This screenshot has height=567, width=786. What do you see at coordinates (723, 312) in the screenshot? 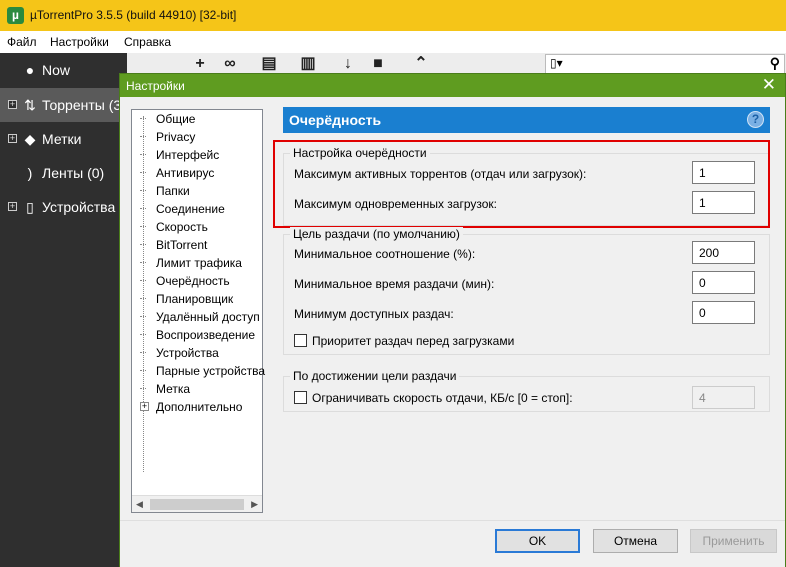
I see `min-seeds-input: 0` at bounding box center [723, 312].